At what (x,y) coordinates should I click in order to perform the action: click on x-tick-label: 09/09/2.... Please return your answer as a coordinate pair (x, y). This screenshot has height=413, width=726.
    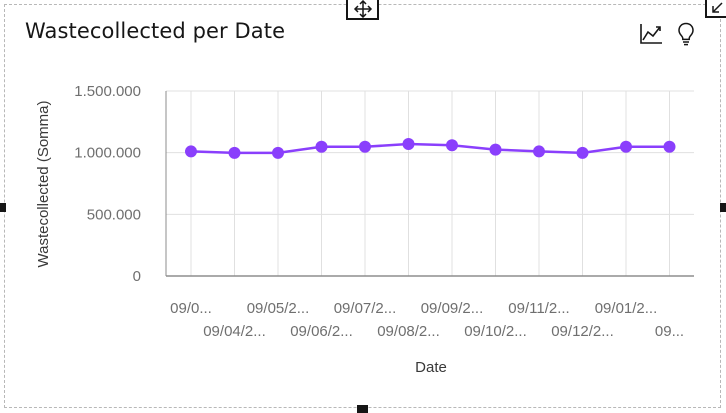
    Looking at the image, I should click on (452, 308).